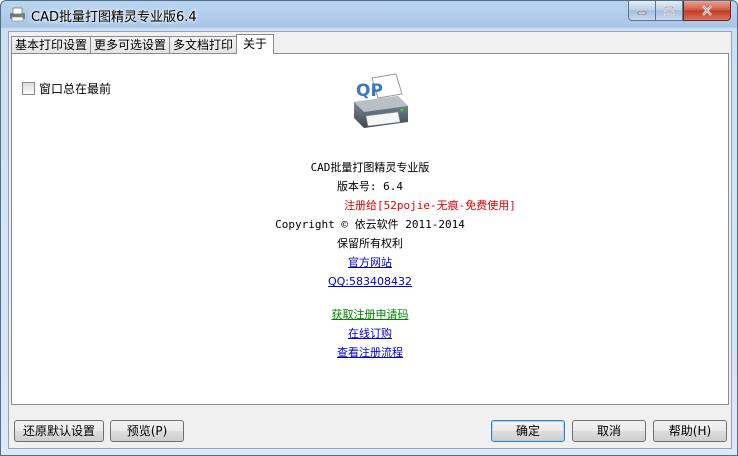 Image resolution: width=738 pixels, height=456 pixels. Describe the element at coordinates (130, 45) in the screenshot. I see `tab-more-options: 更多可选设置` at that location.